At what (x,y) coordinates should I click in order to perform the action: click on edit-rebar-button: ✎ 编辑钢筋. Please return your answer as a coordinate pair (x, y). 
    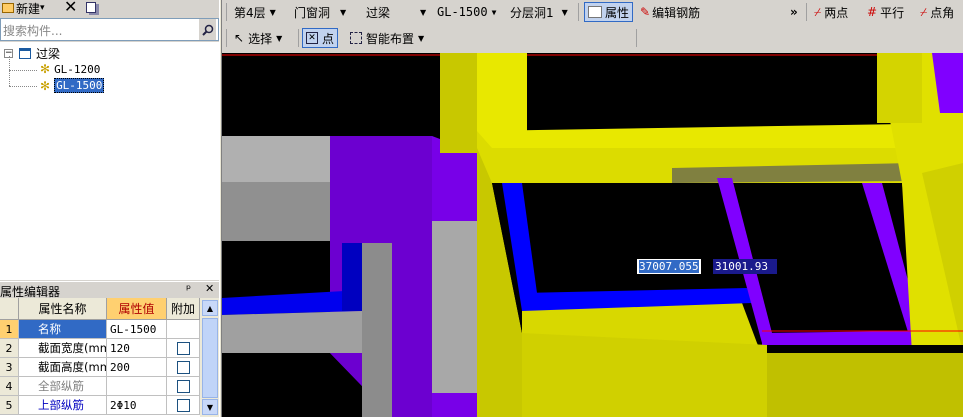
    Looking at the image, I should click on (670, 12).